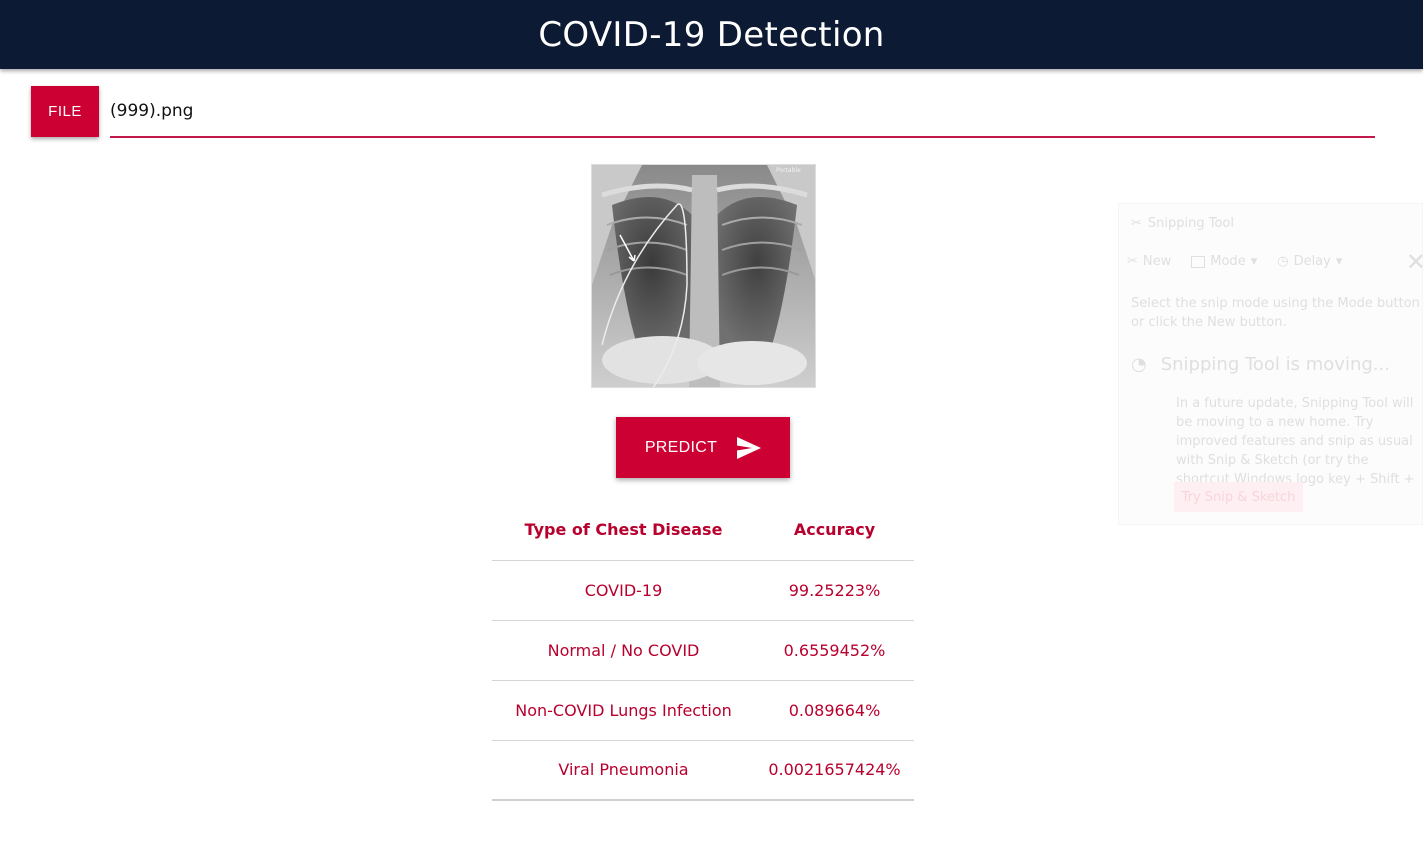 Image resolution: width=1423 pixels, height=864 pixels. I want to click on new-snip-icon: ✂, so click(1132, 261).